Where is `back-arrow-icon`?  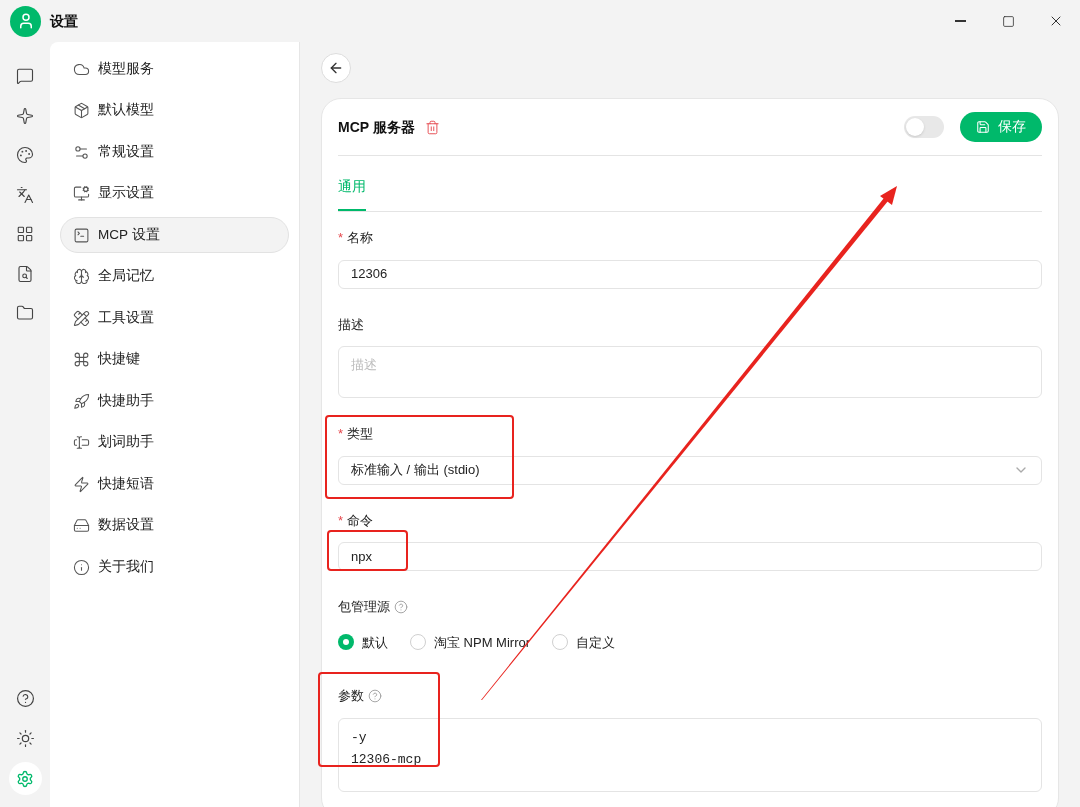 back-arrow-icon is located at coordinates (336, 68).